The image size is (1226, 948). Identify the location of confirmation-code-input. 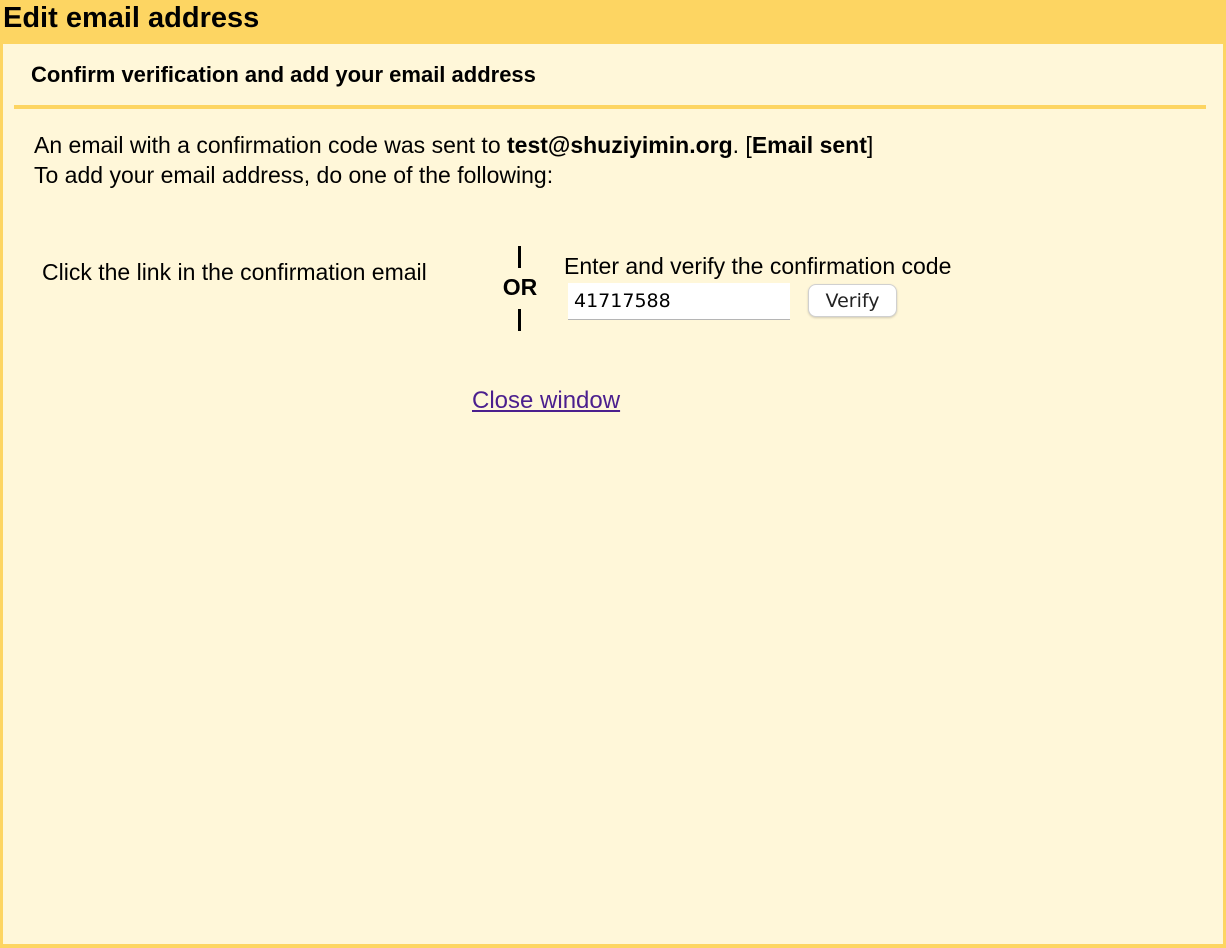
(679, 301).